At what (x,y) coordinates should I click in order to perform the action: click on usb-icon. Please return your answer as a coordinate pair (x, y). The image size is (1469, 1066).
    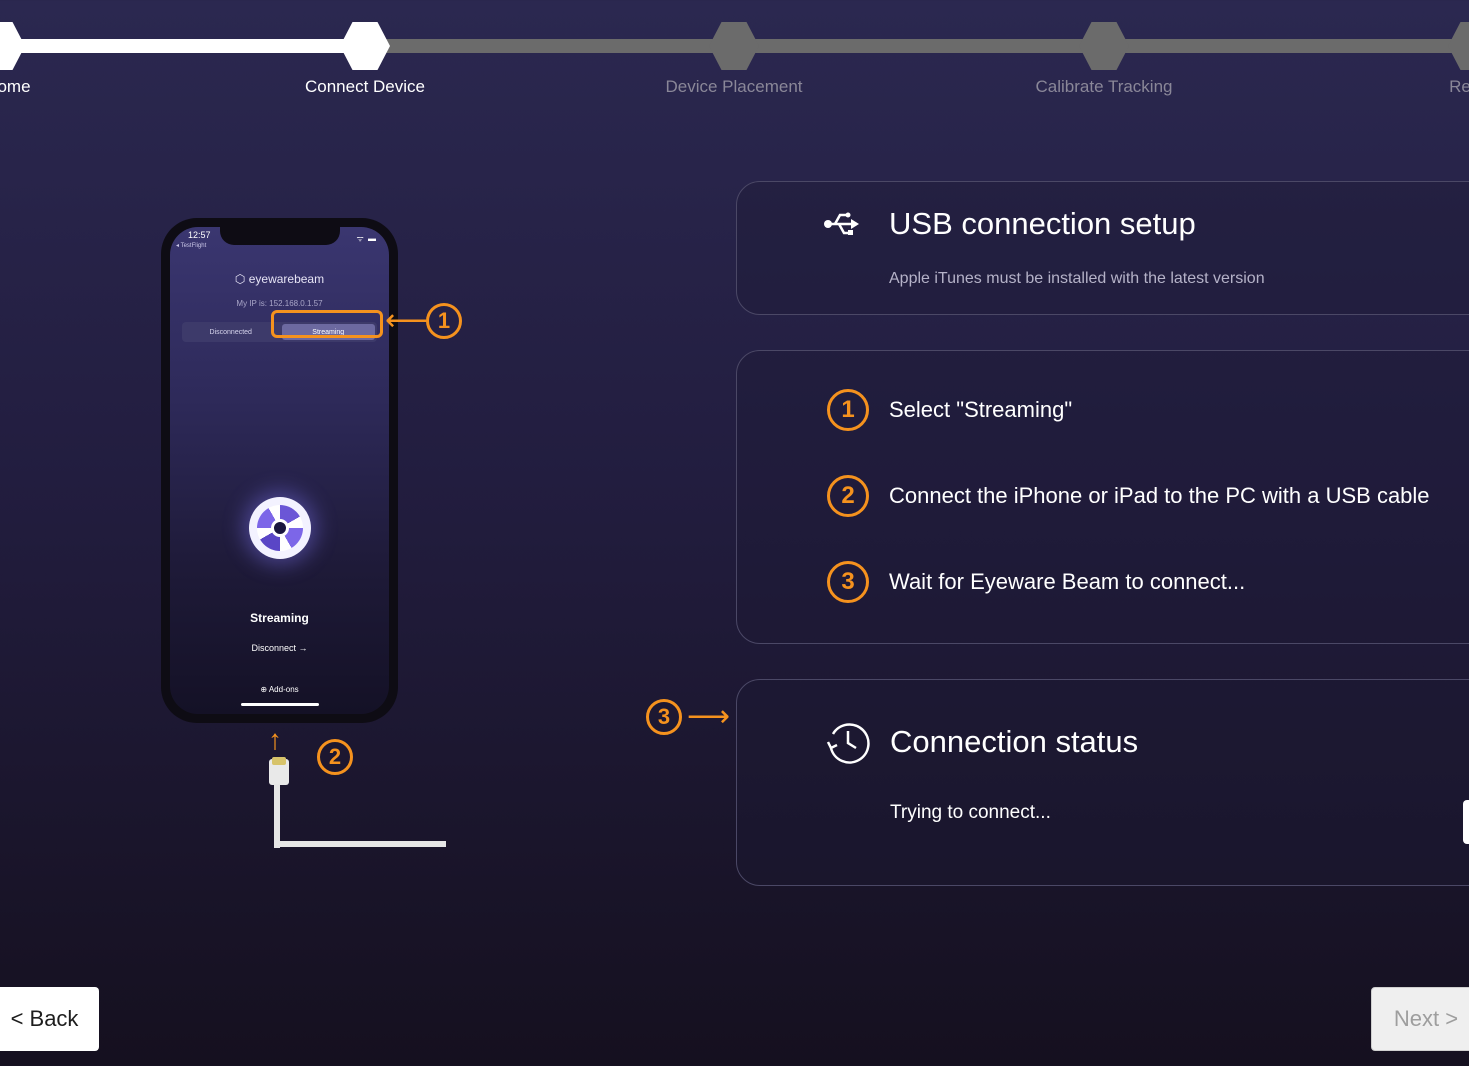
    Looking at the image, I should click on (842, 226).